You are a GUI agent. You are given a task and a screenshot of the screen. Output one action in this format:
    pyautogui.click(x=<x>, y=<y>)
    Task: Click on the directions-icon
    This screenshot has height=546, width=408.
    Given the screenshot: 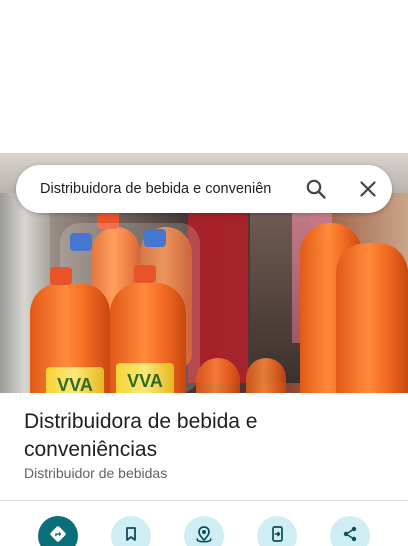 What is the action you would take?
    pyautogui.click(x=58, y=534)
    